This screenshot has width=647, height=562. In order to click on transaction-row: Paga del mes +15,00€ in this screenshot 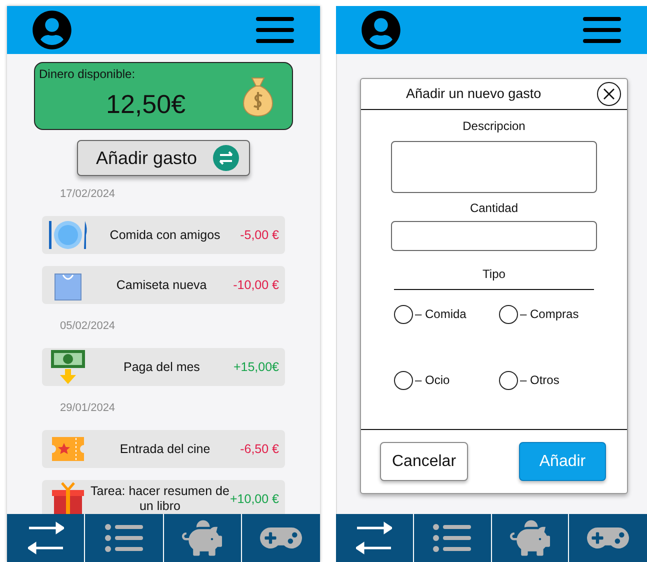, I will do `click(163, 367)`.